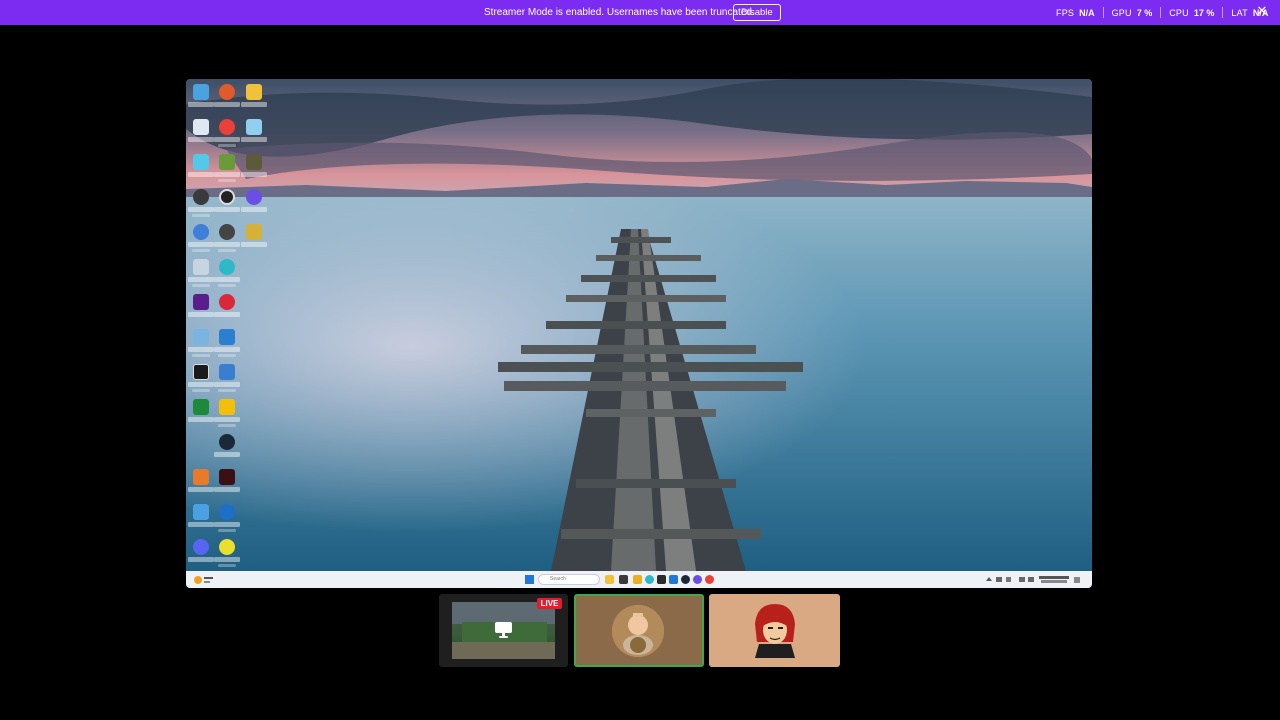  Describe the element at coordinates (757, 12) in the screenshot. I see `disable-streamer-mode-button: Disable` at that location.